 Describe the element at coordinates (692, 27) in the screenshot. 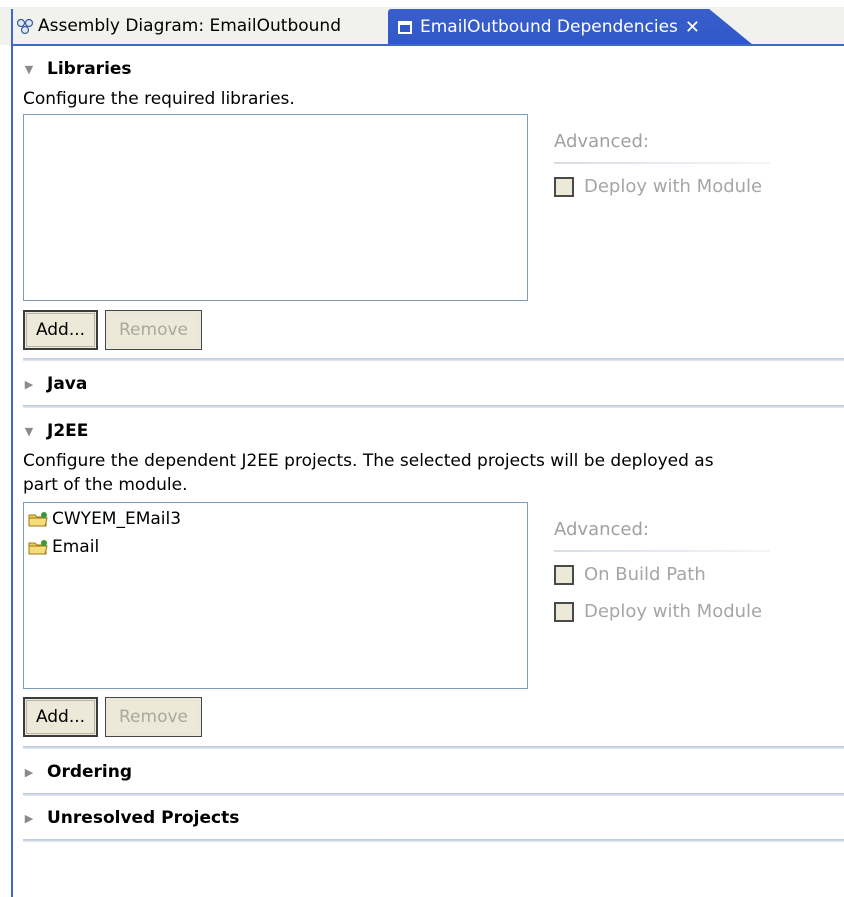

I see `close-icon: ✕` at that location.